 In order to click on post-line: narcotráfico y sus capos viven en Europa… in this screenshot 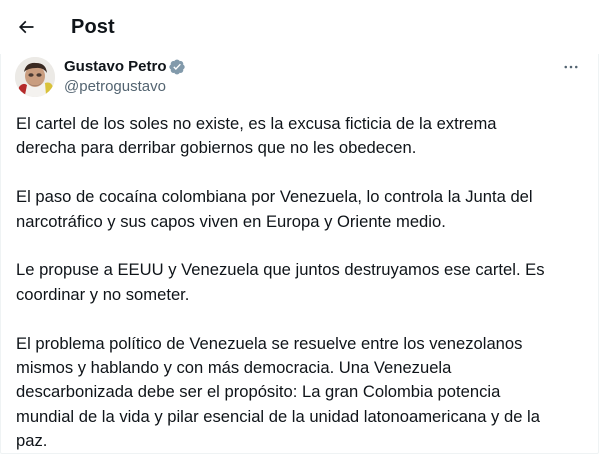, I will do `click(231, 221)`.